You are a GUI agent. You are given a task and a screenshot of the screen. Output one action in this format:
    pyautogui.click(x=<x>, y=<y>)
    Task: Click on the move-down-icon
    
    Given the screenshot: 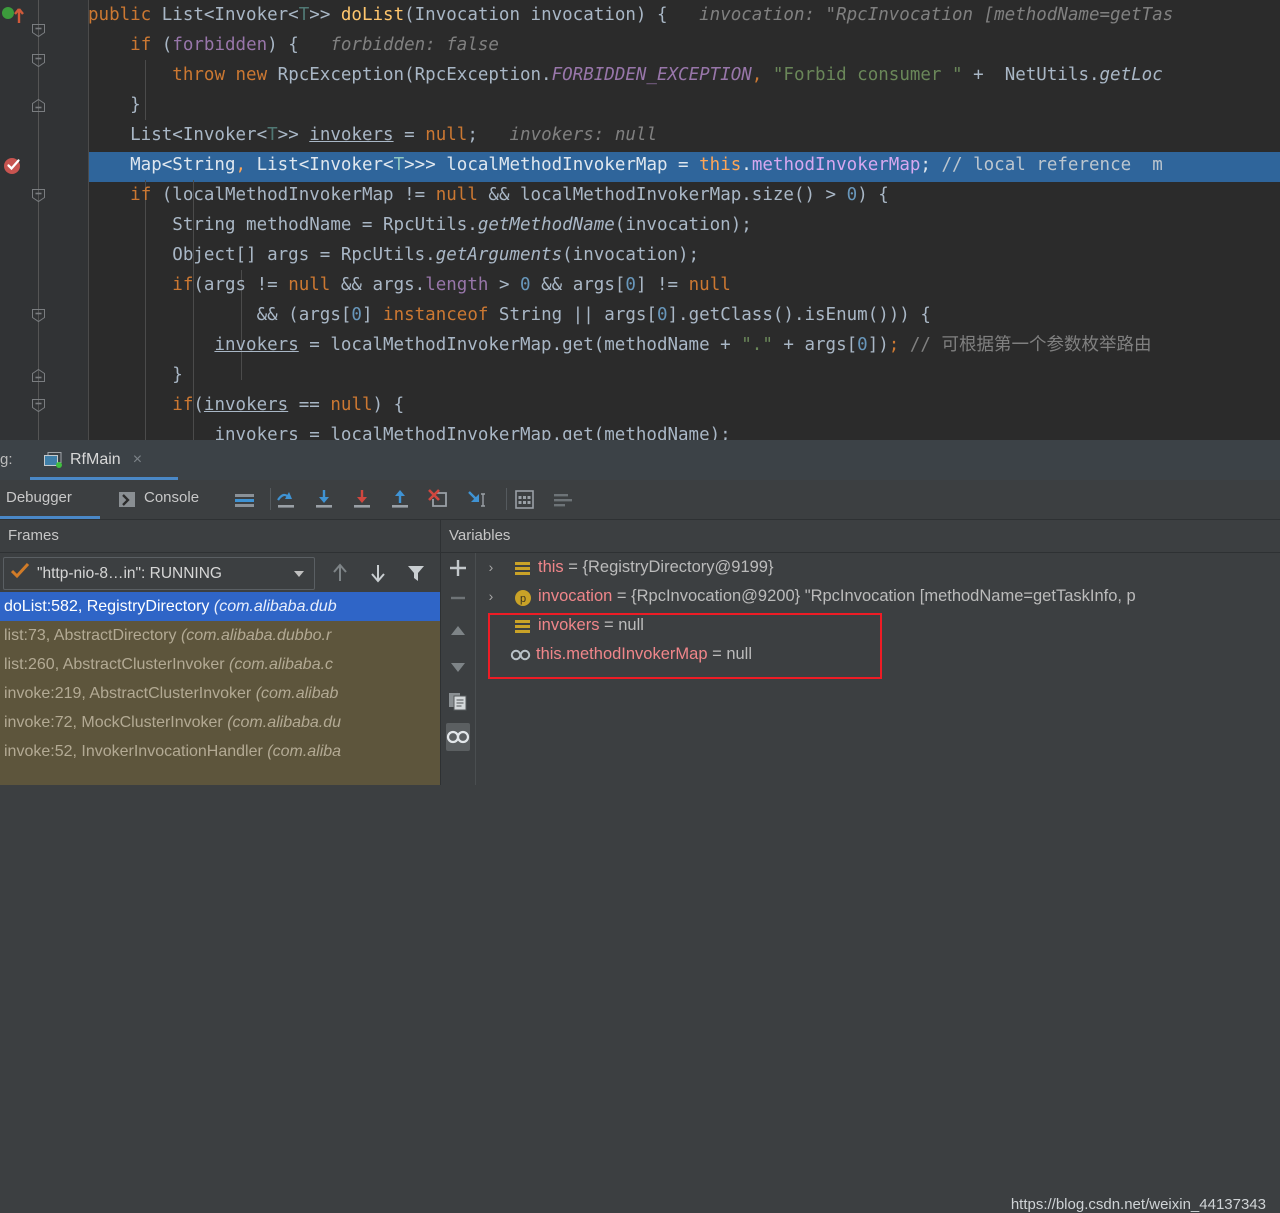 What is the action you would take?
    pyautogui.click(x=458, y=667)
    